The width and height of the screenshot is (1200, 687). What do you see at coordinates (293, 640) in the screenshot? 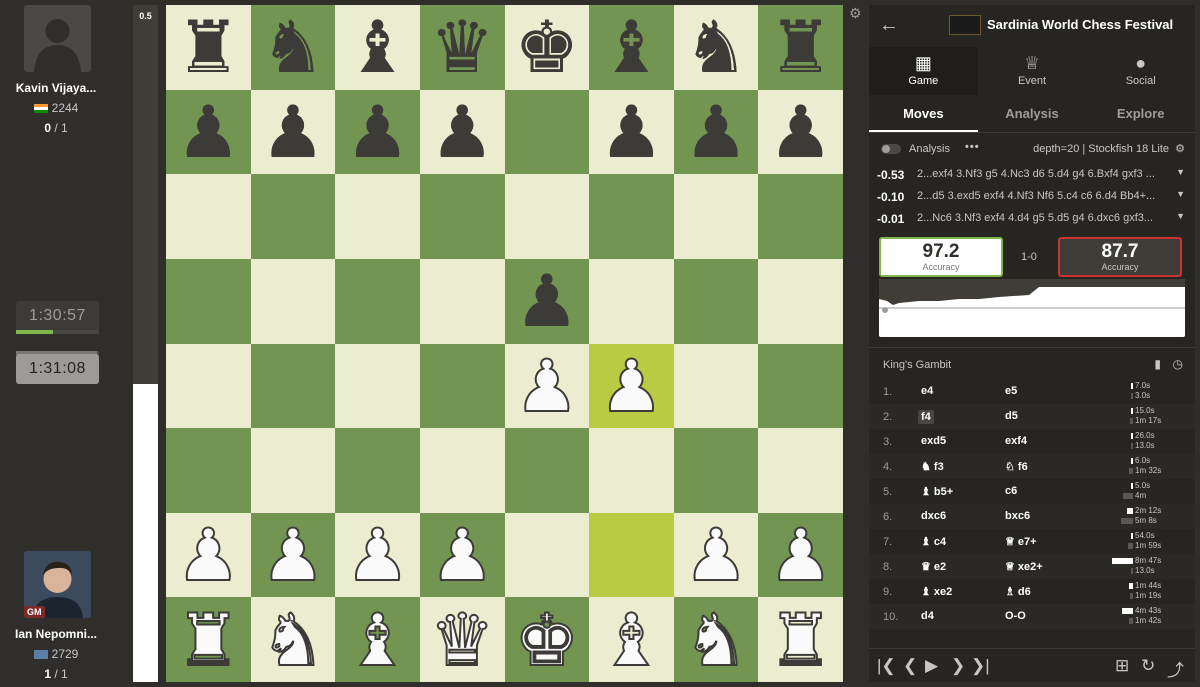
I see `white-knight-icon: ♞` at bounding box center [293, 640].